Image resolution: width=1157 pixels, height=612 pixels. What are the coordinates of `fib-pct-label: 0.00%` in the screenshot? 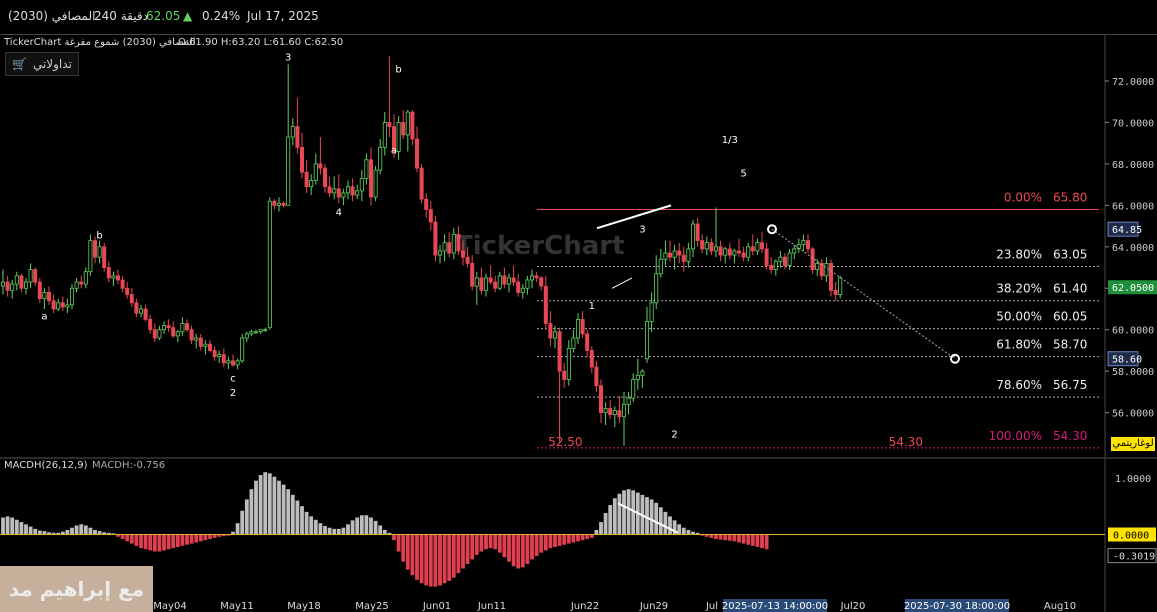 It's located at (1023, 198).